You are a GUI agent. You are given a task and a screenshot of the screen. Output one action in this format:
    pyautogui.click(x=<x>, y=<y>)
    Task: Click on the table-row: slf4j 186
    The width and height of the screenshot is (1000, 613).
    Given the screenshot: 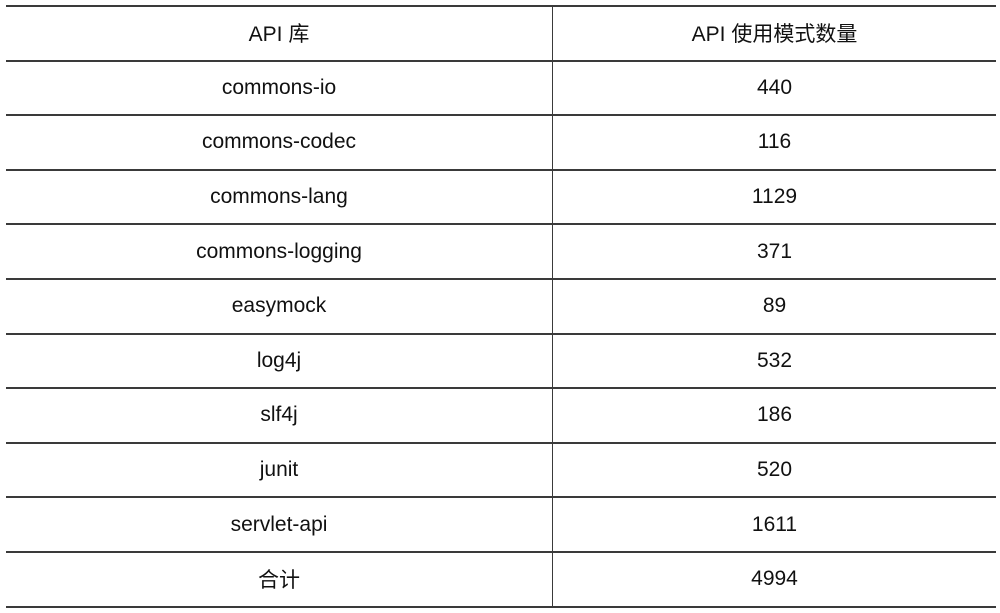 What is the action you would take?
    pyautogui.click(x=501, y=415)
    